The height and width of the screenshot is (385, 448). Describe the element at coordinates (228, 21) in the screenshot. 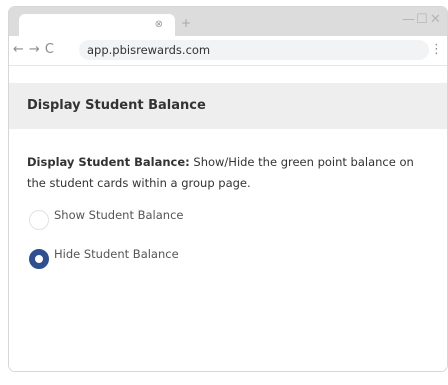

I see `tab-bar: ⊗ + — ☐ ✕` at that location.